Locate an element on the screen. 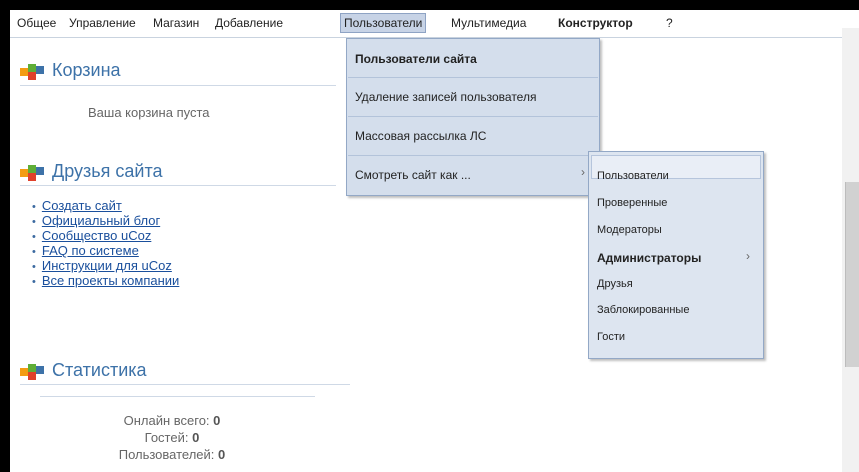  stat-users-label: Пользователей: is located at coordinates (166, 454).